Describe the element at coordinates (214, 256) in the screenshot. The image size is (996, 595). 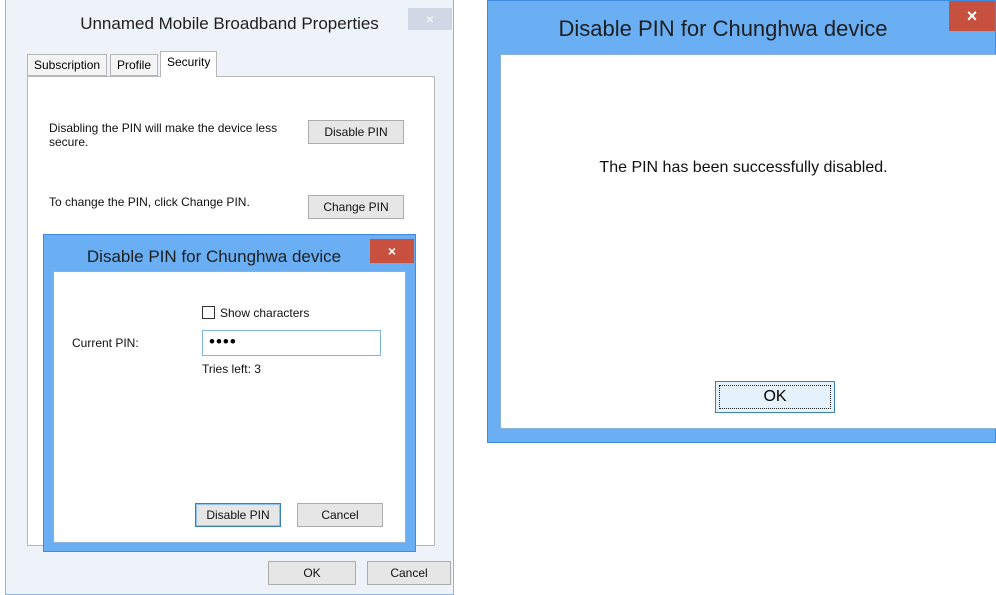
I see `pin-dialog-title: Disable PIN for Chunghwa device` at that location.